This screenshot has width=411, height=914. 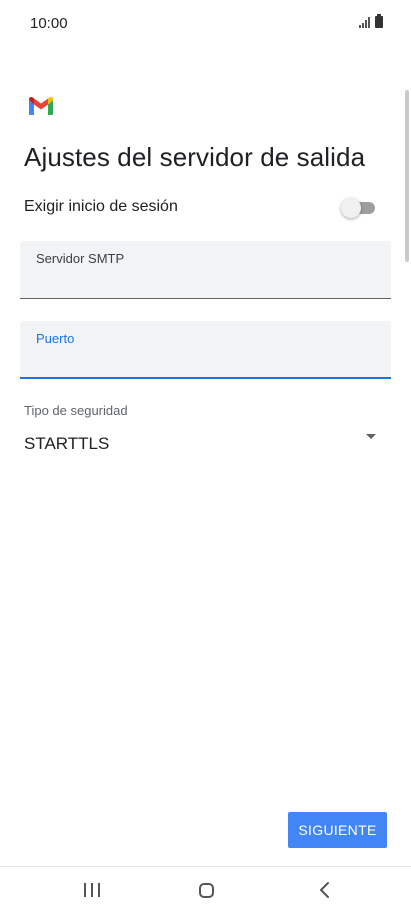 I want to click on gmail-logo-icon, so click(x=41, y=106).